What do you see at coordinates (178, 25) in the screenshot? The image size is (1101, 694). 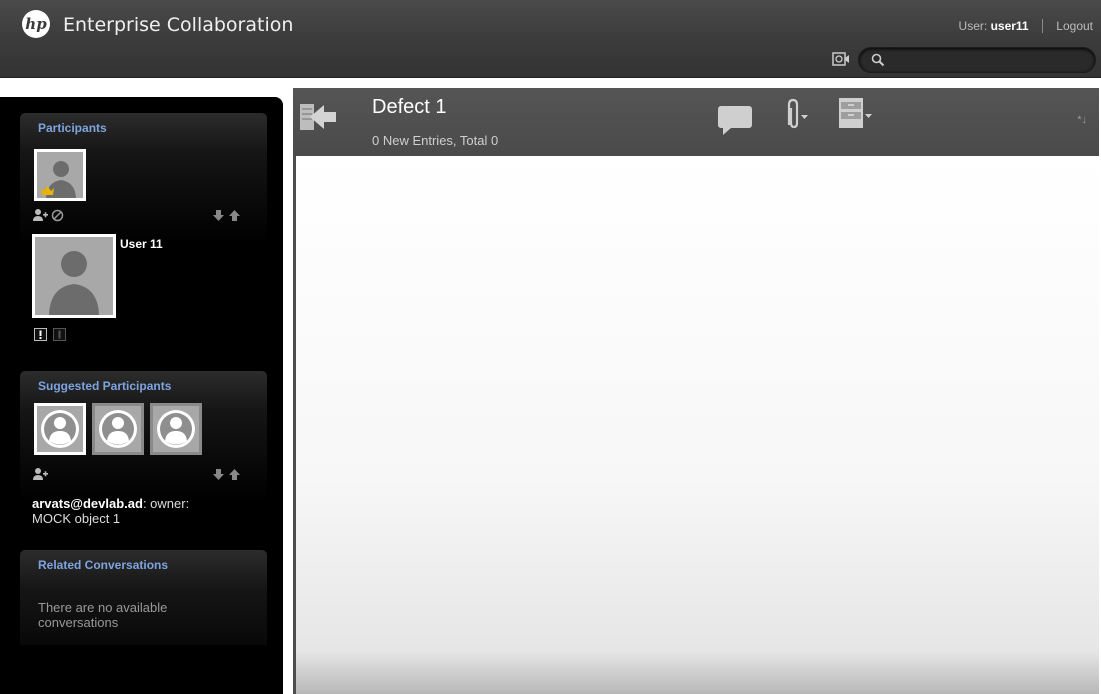 I see `app-title: Enterprise Collaboration` at bounding box center [178, 25].